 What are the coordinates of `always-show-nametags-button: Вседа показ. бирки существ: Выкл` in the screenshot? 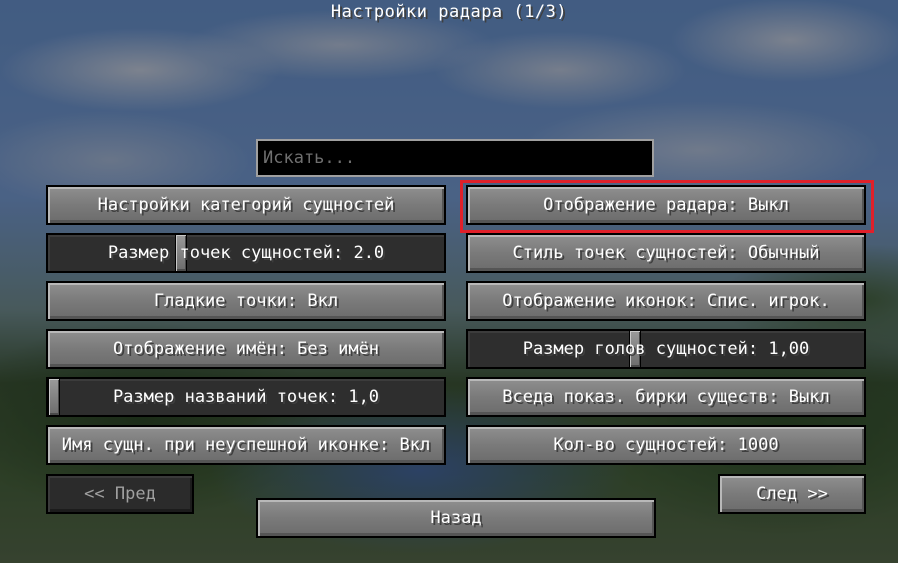 It's located at (666, 397).